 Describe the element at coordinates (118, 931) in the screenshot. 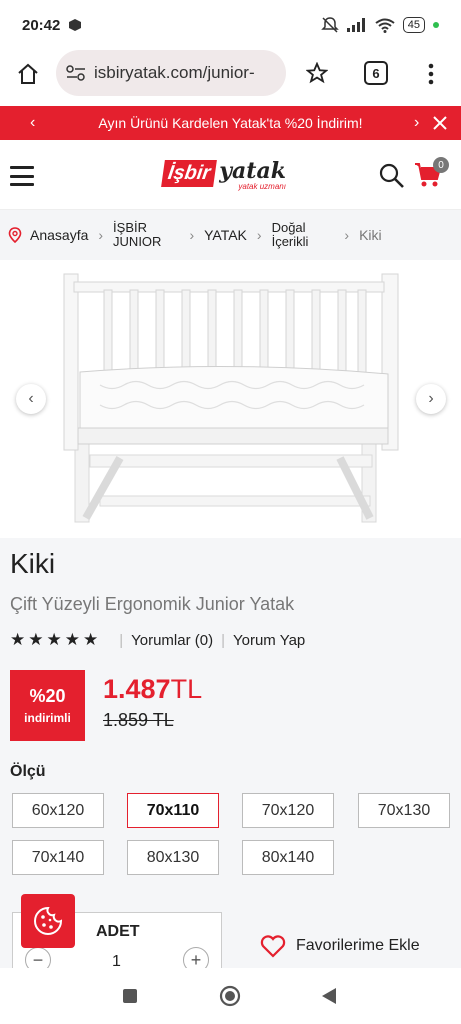

I see `quantity-label: ADET` at that location.